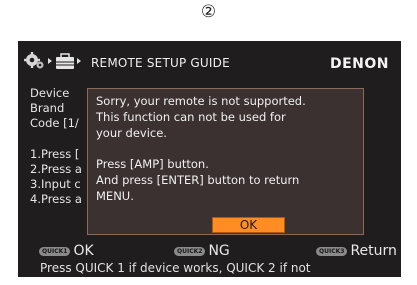 The height and width of the screenshot is (285, 417). I want to click on quick3-label: Return, so click(373, 251).